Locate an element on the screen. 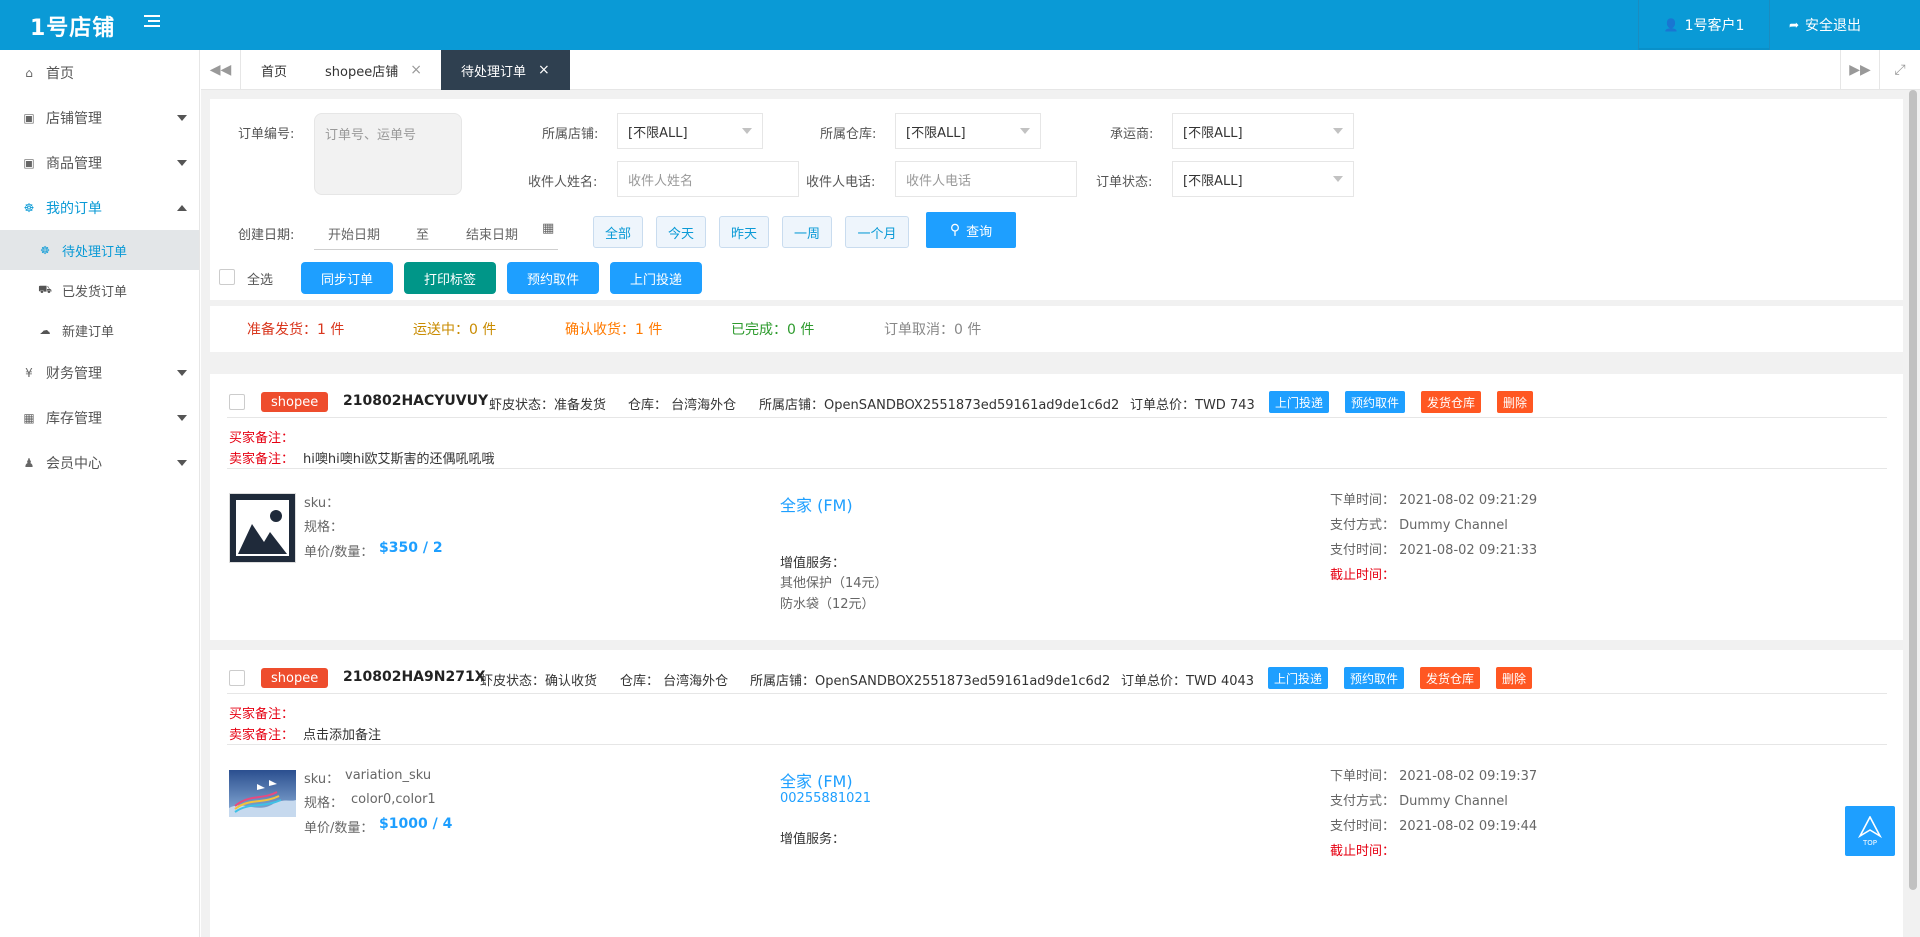 The width and height of the screenshot is (1920, 937). sidebar-item-inventory: ▦ 库存管理 is located at coordinates (99, 417).